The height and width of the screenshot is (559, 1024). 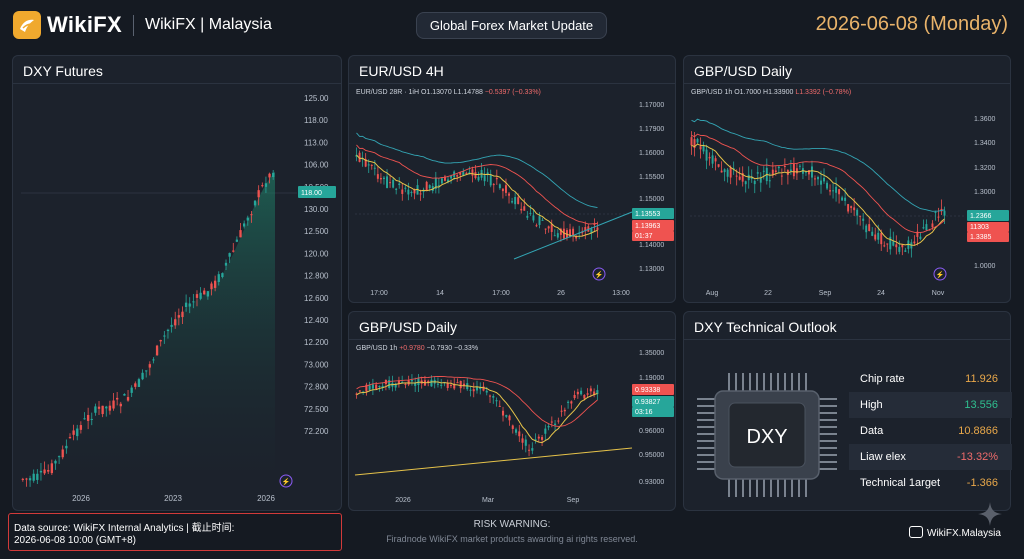 I want to click on y-tick-label: 0.95000, so click(x=651, y=455).